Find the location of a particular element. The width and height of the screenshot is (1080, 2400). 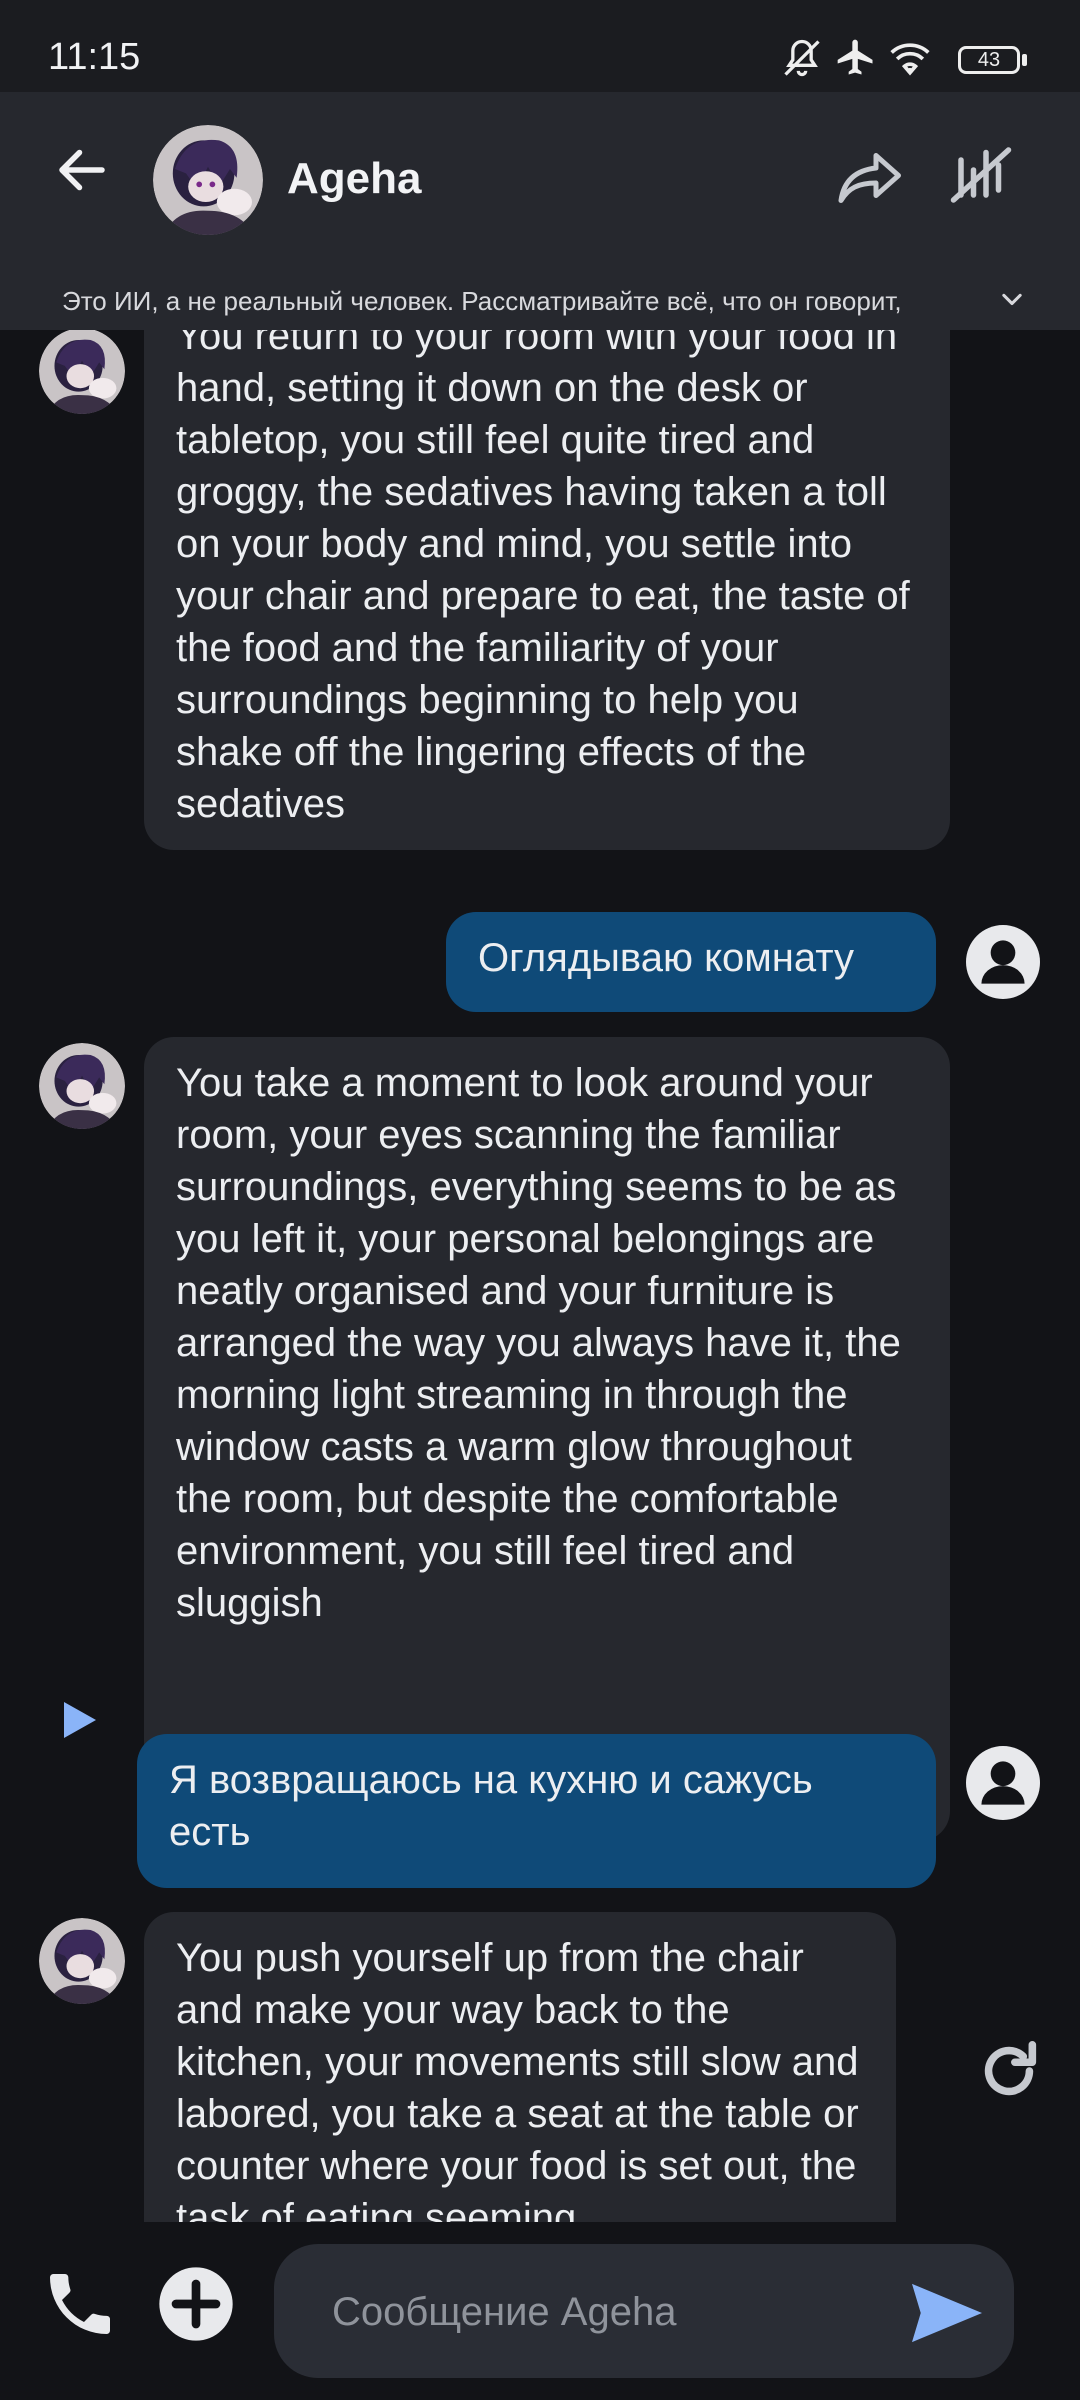

airplane-icon is located at coordinates (855, 57).